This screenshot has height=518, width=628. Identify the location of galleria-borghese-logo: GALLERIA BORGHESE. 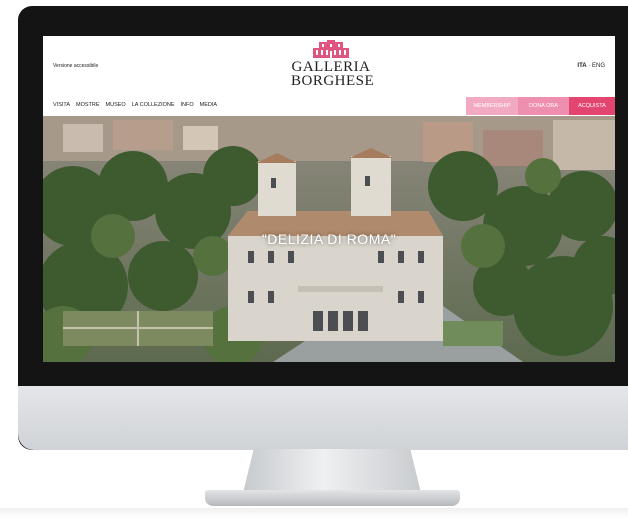
(333, 69).